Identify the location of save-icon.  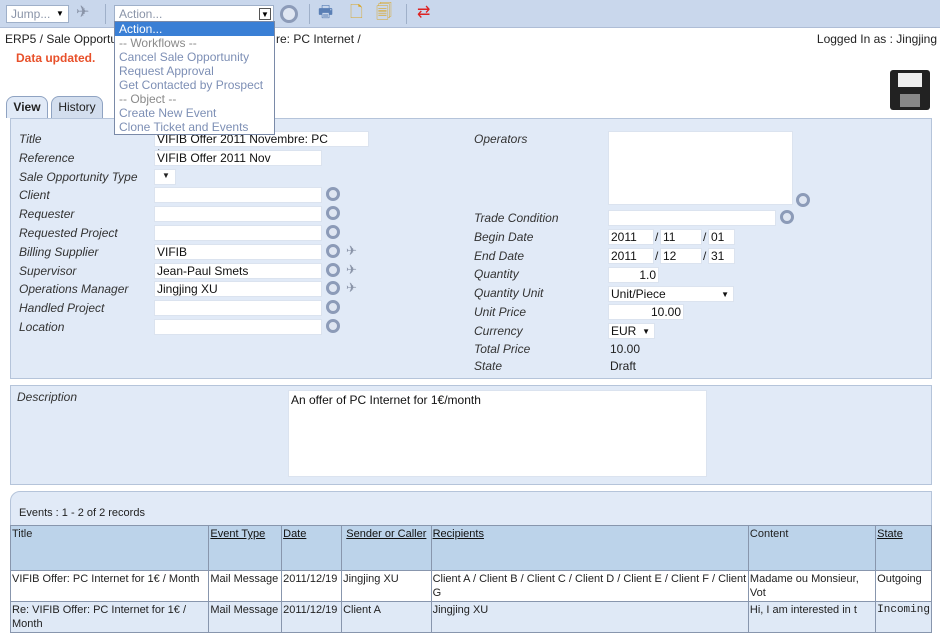
(910, 90).